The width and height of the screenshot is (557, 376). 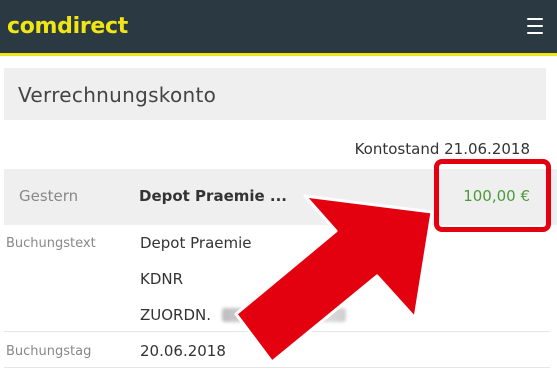 What do you see at coordinates (176, 315) in the screenshot?
I see `buchungstext-line-3: ZUORDN.` at bounding box center [176, 315].